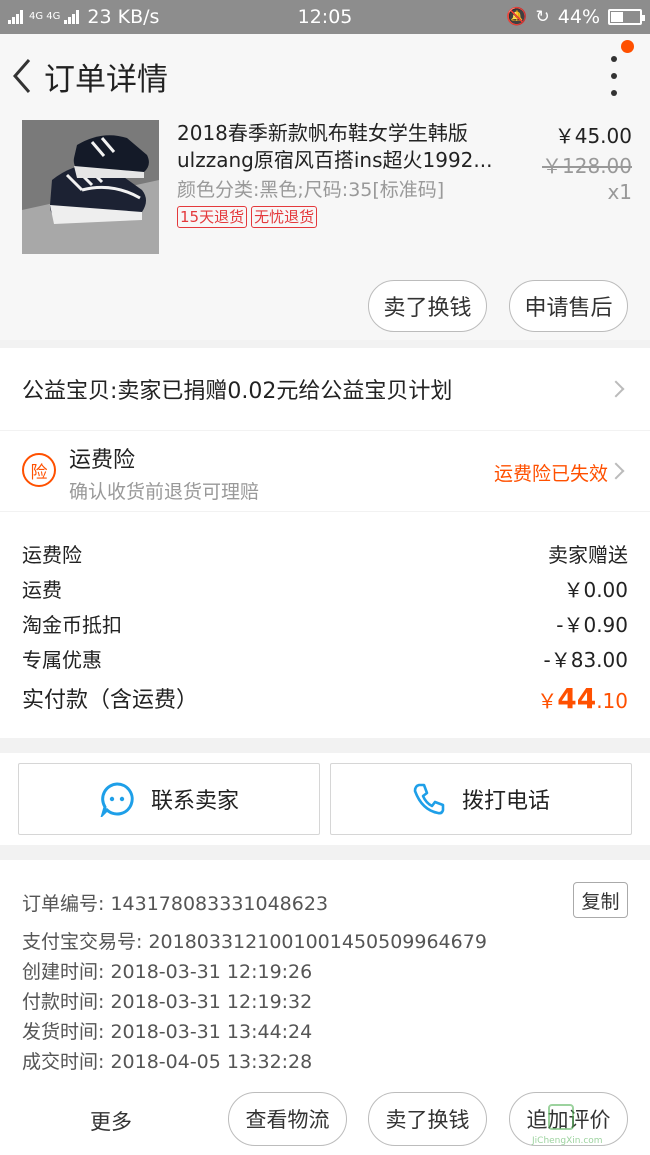 The height and width of the screenshot is (1155, 650). Describe the element at coordinates (578, 17) in the screenshot. I see `battery-percent: 44%` at that location.